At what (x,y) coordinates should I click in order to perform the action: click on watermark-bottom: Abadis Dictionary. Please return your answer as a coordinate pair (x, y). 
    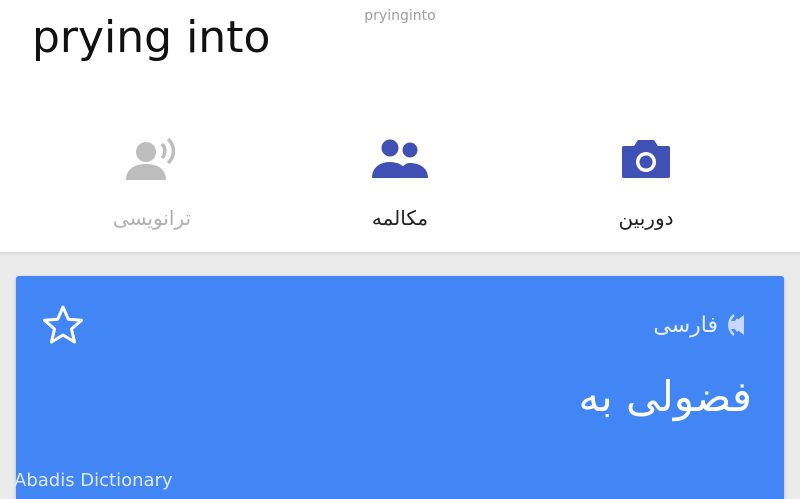
    Looking at the image, I should click on (93, 480).